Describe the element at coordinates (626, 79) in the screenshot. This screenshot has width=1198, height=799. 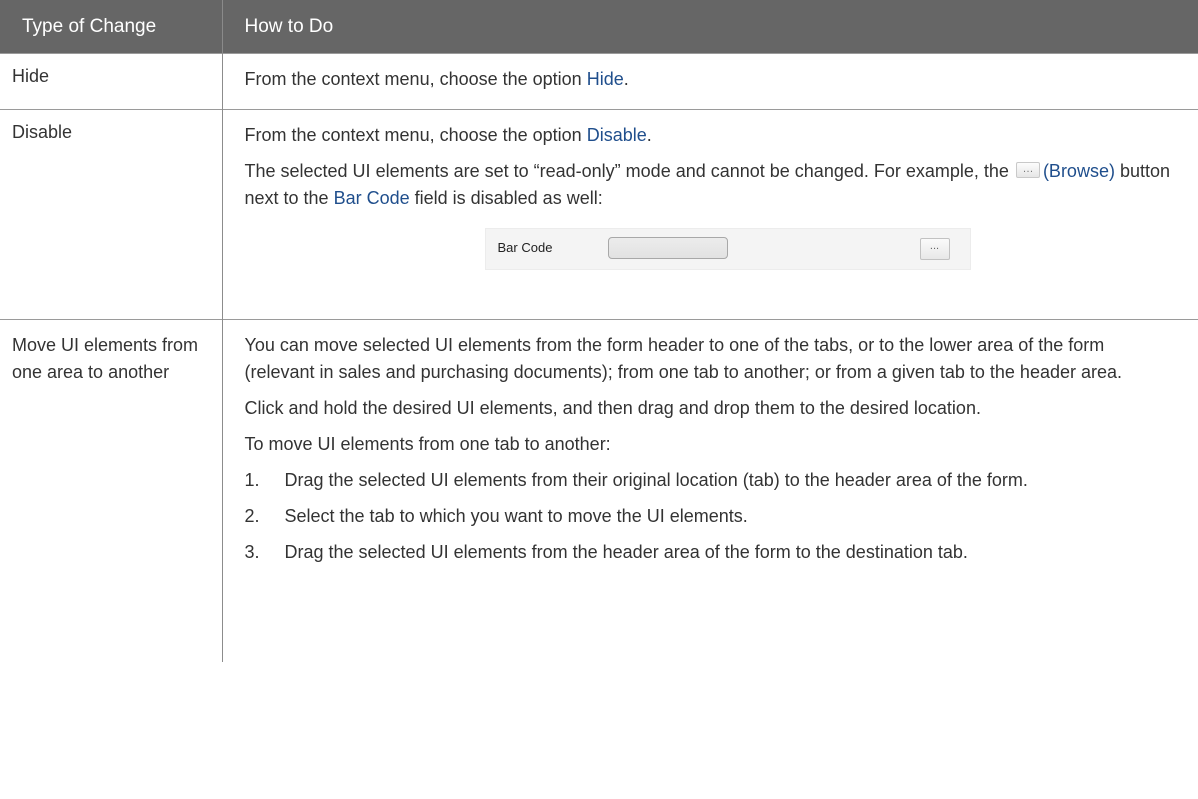
I see `hide-suffix: .` at that location.